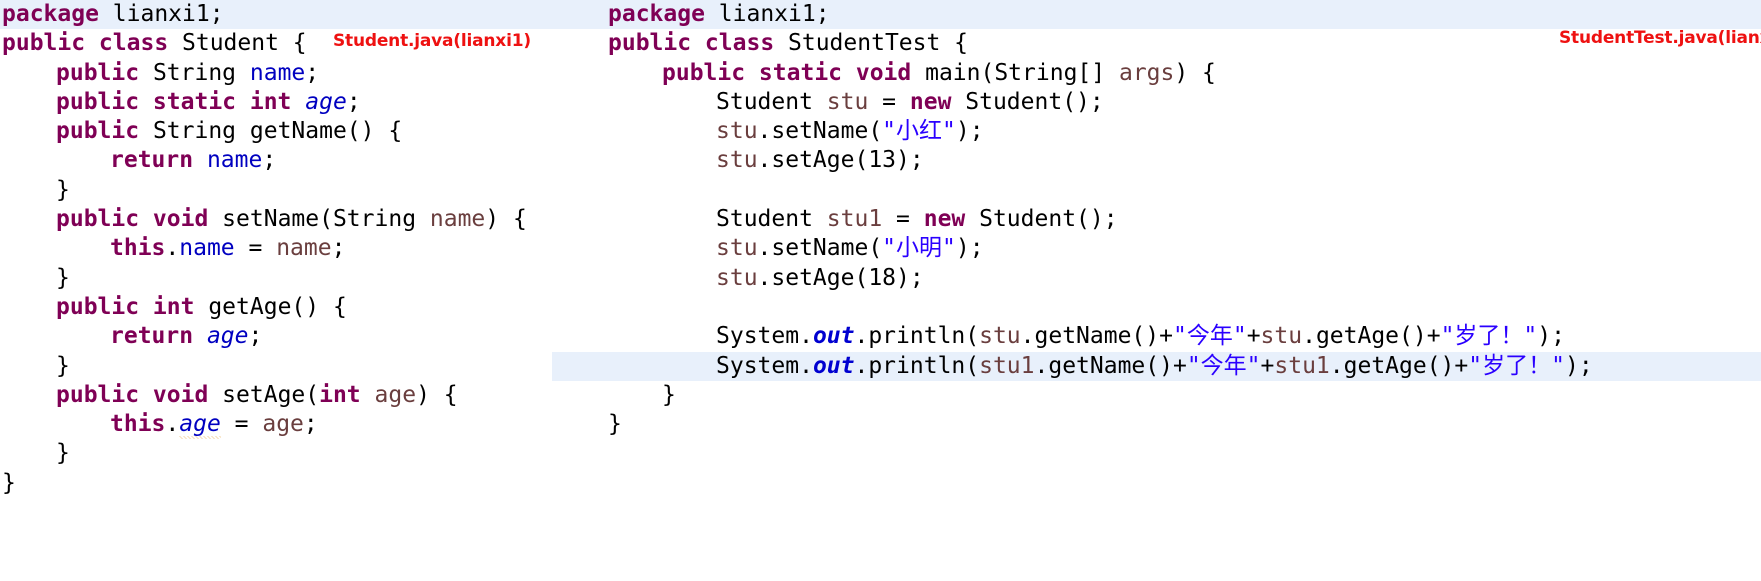  I want to click on code-token: this, so click(138, 248).